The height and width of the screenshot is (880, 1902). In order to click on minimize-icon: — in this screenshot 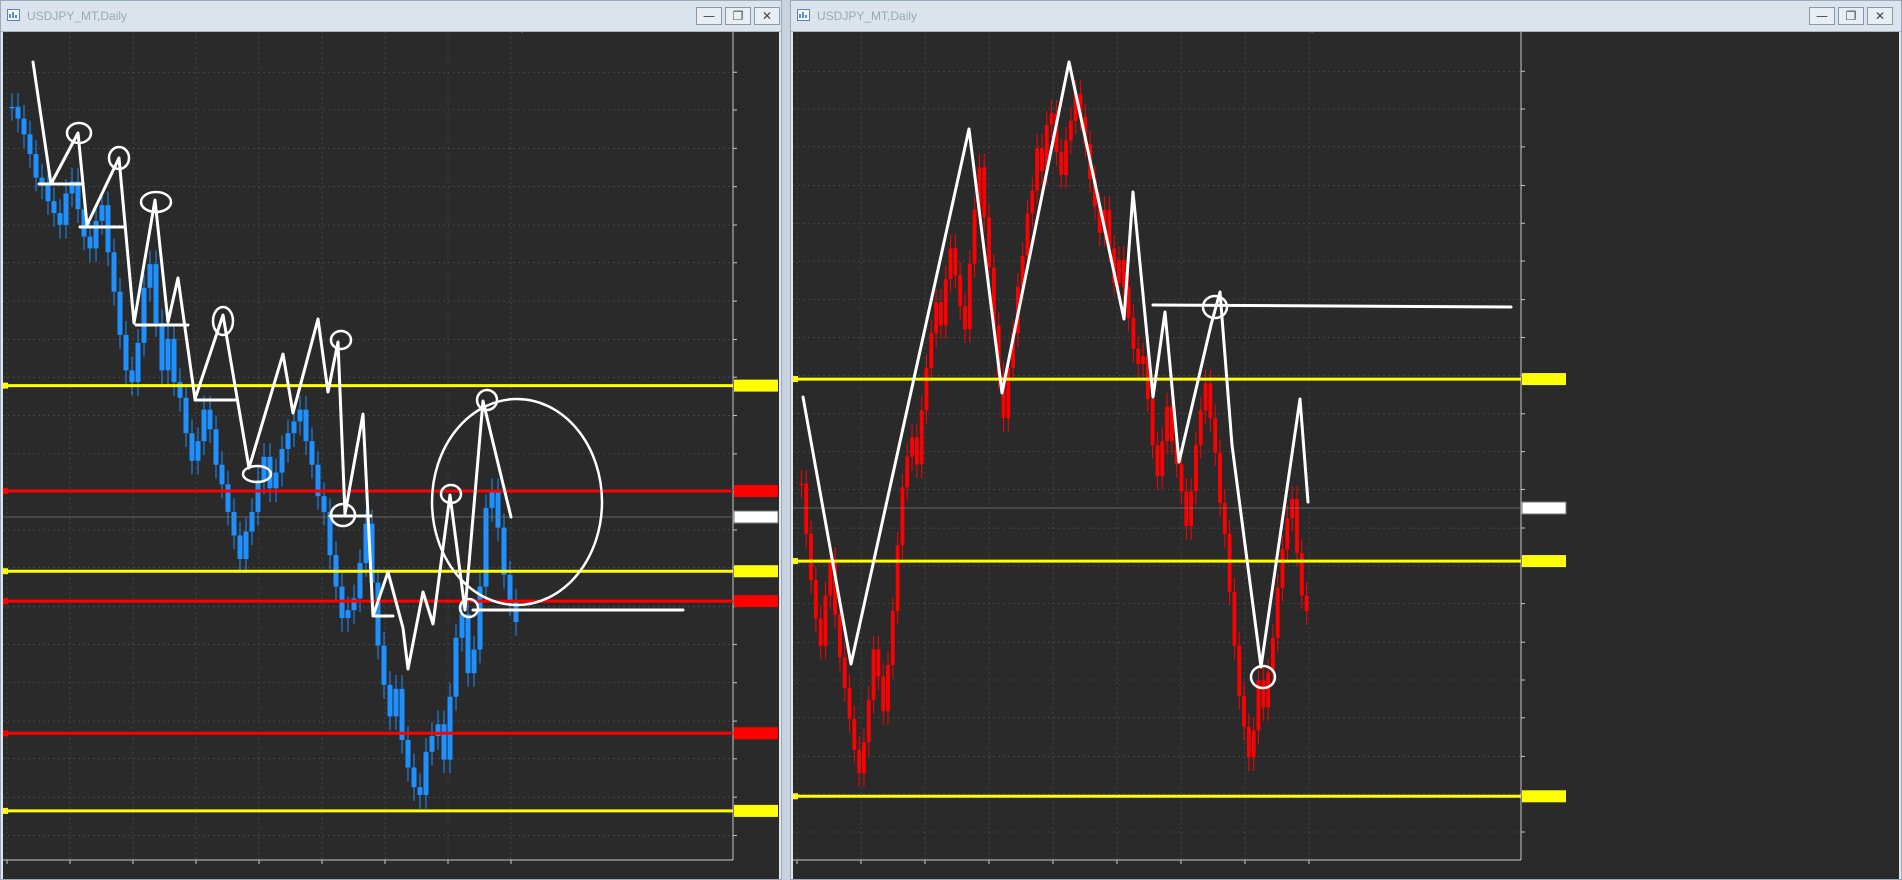, I will do `click(1822, 16)`.